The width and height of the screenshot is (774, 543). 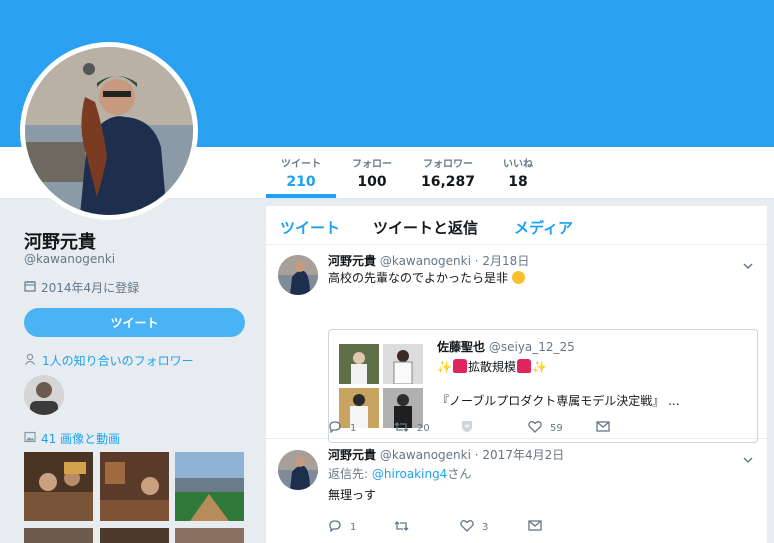 What do you see at coordinates (352, 495) in the screenshot?
I see `tweet-text: 無理っす` at bounding box center [352, 495].